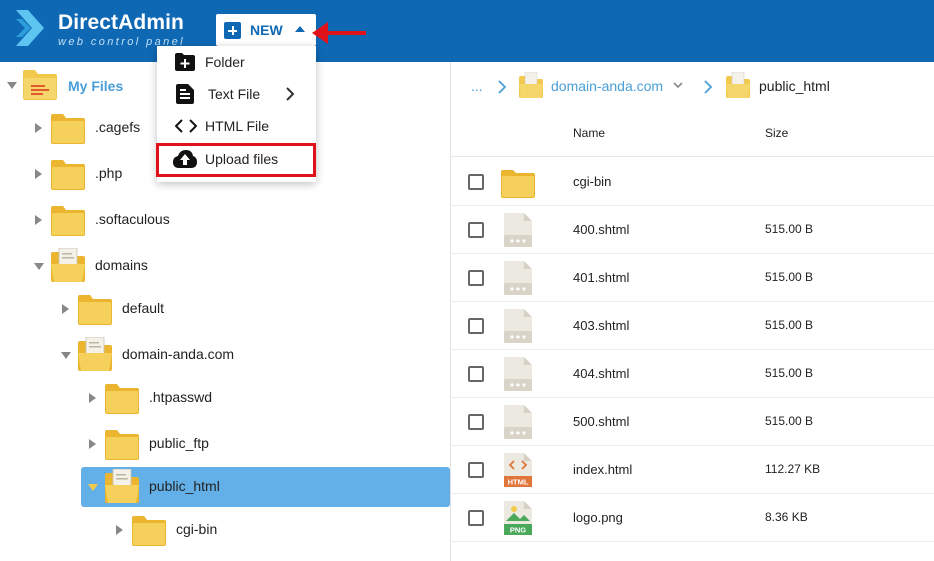  Describe the element at coordinates (518, 482) in the screenshot. I see `svg-text: HTML` at that location.